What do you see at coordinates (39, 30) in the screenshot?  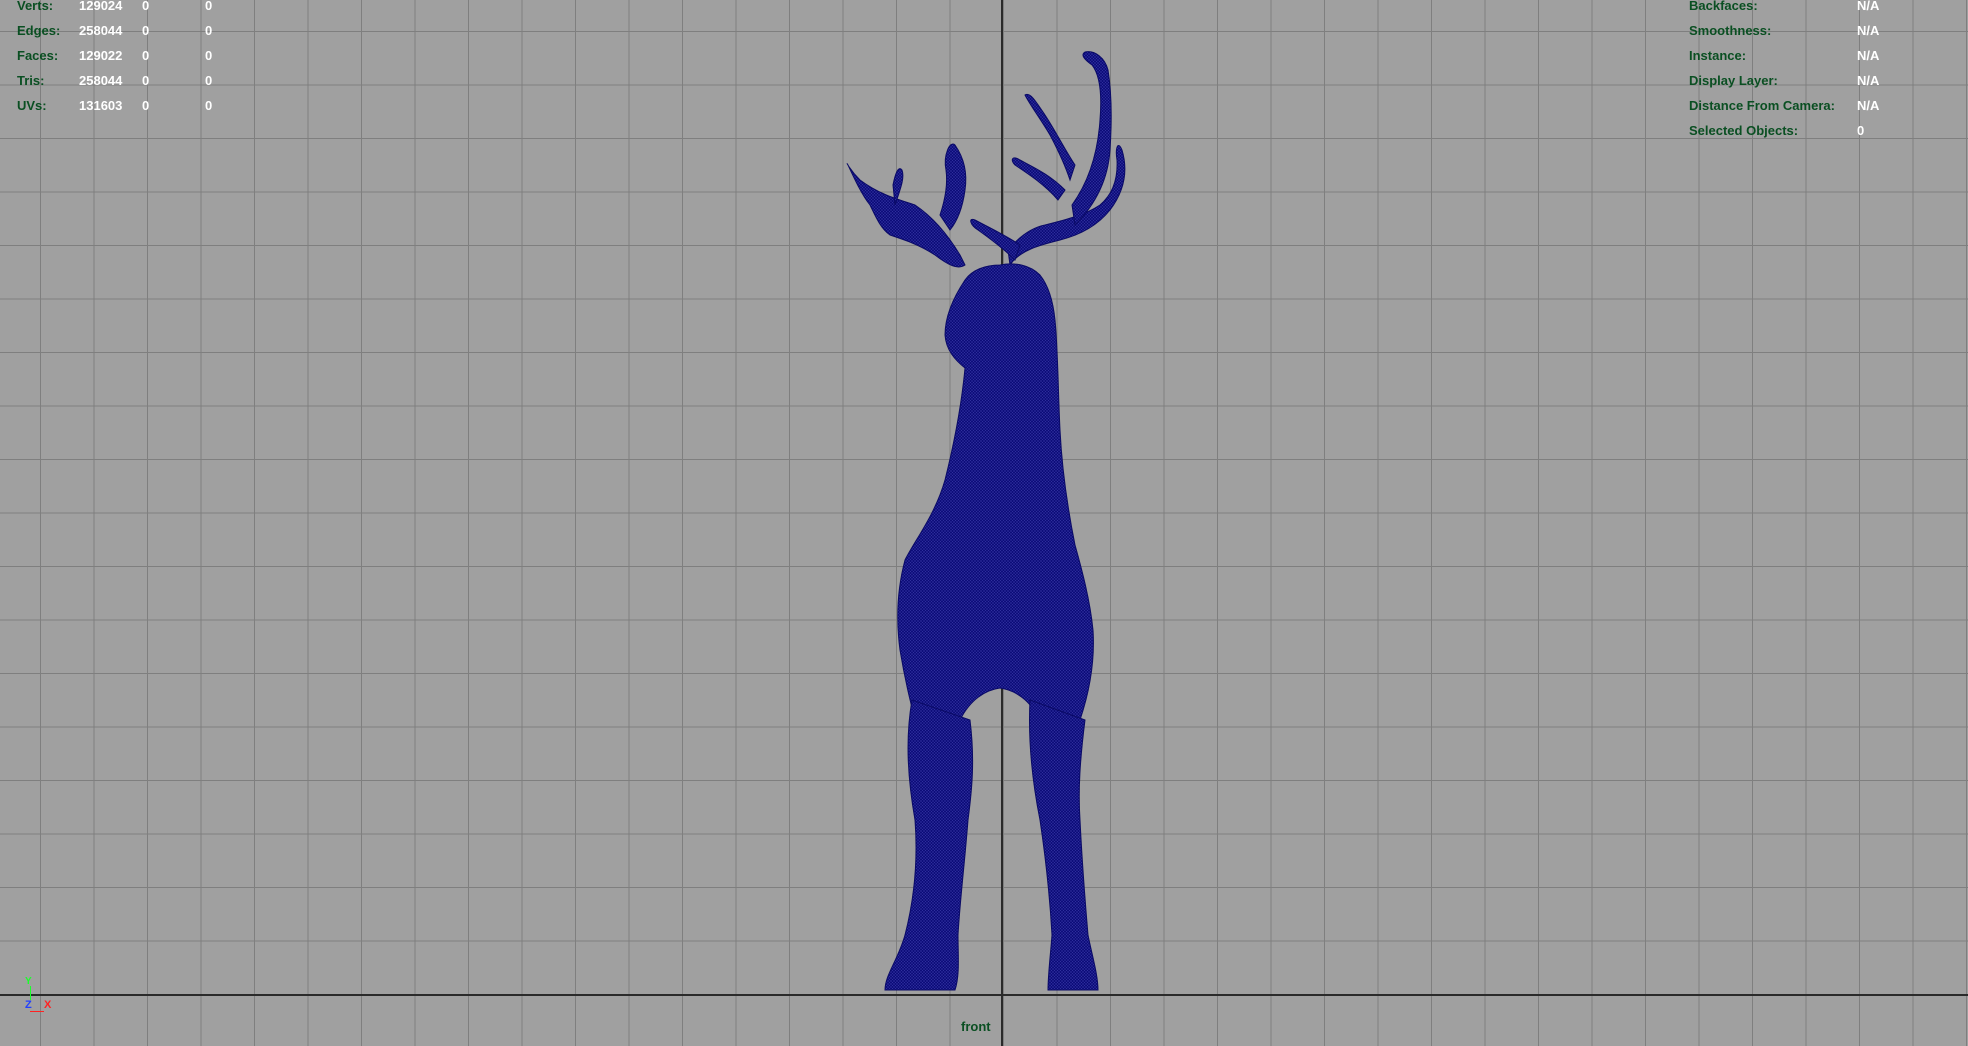 I see `hud-label: Edges:` at bounding box center [39, 30].